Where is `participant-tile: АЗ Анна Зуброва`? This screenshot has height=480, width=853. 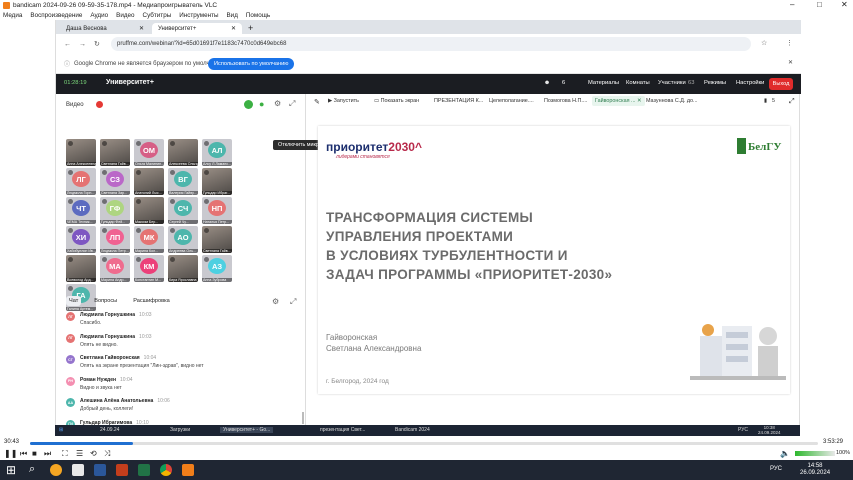 participant-tile: АЗ Анна Зуброва is located at coordinates (217, 268).